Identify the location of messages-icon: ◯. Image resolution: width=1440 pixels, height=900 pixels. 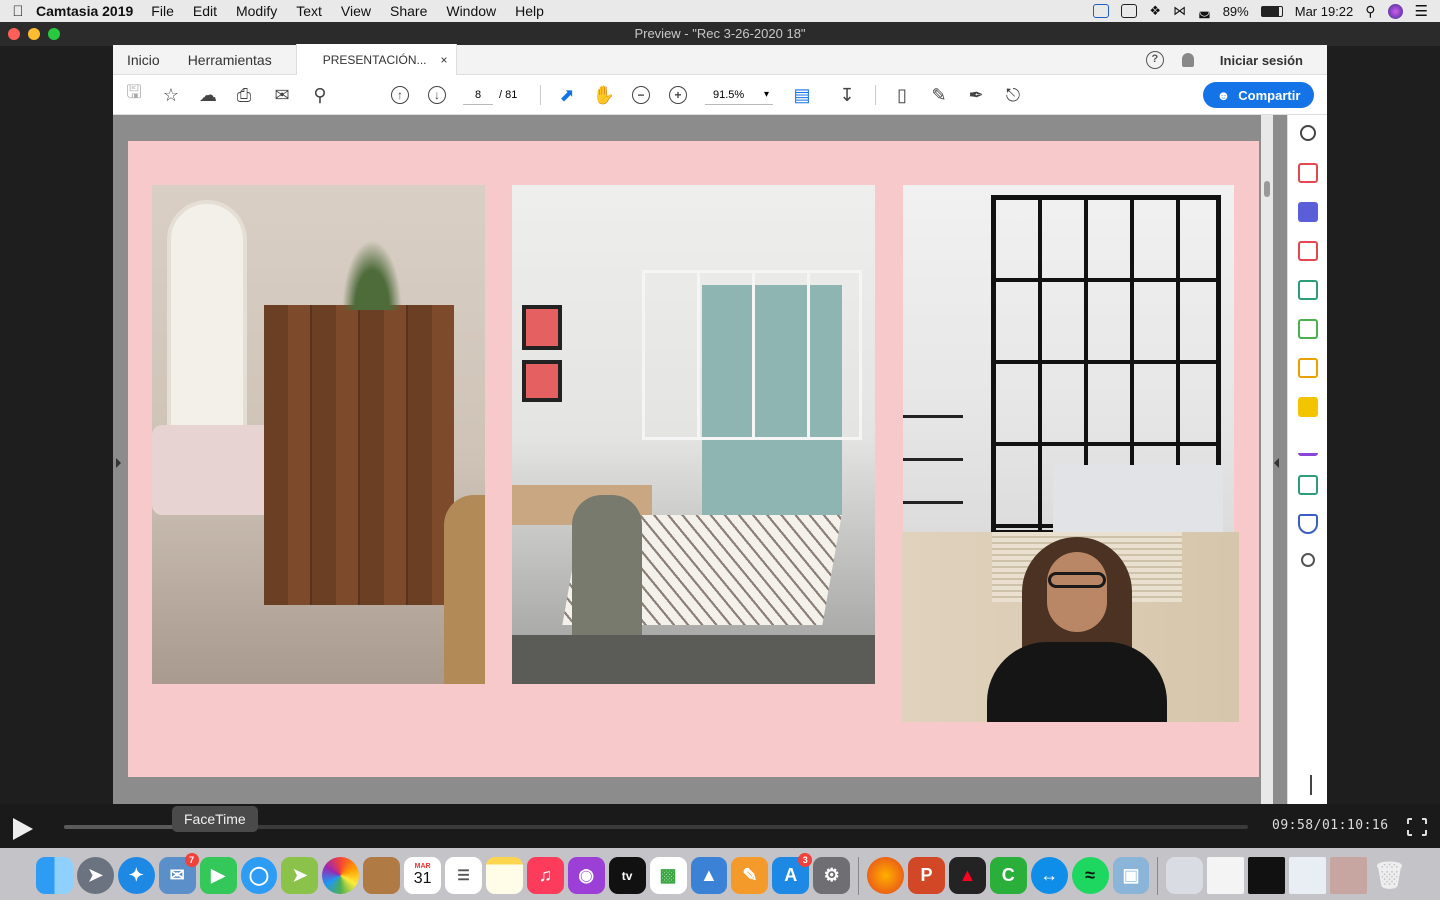
(259, 875).